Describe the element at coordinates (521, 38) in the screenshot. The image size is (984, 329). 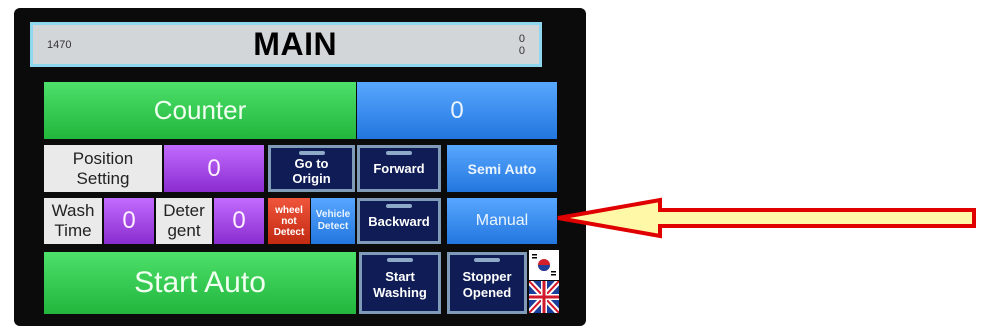
I see `header-right-value-1: 0` at that location.